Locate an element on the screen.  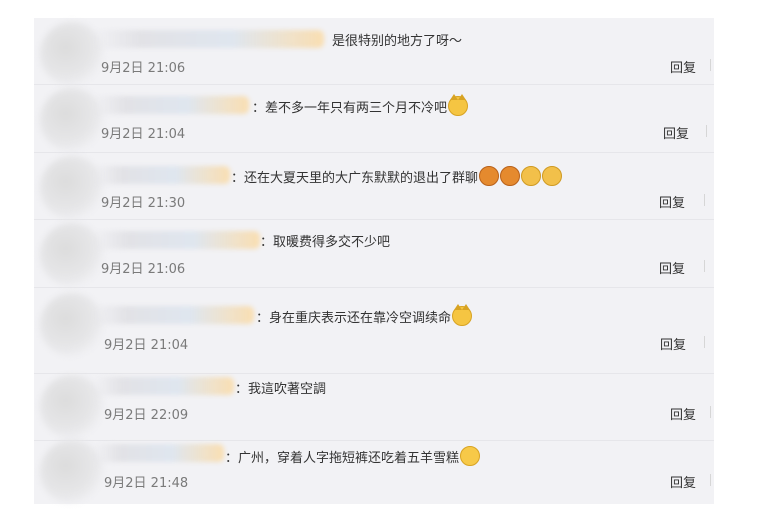
comment-item: ：取暖费得多交不少吧 9月2日 21:06 回复 is located at coordinates (374, 253).